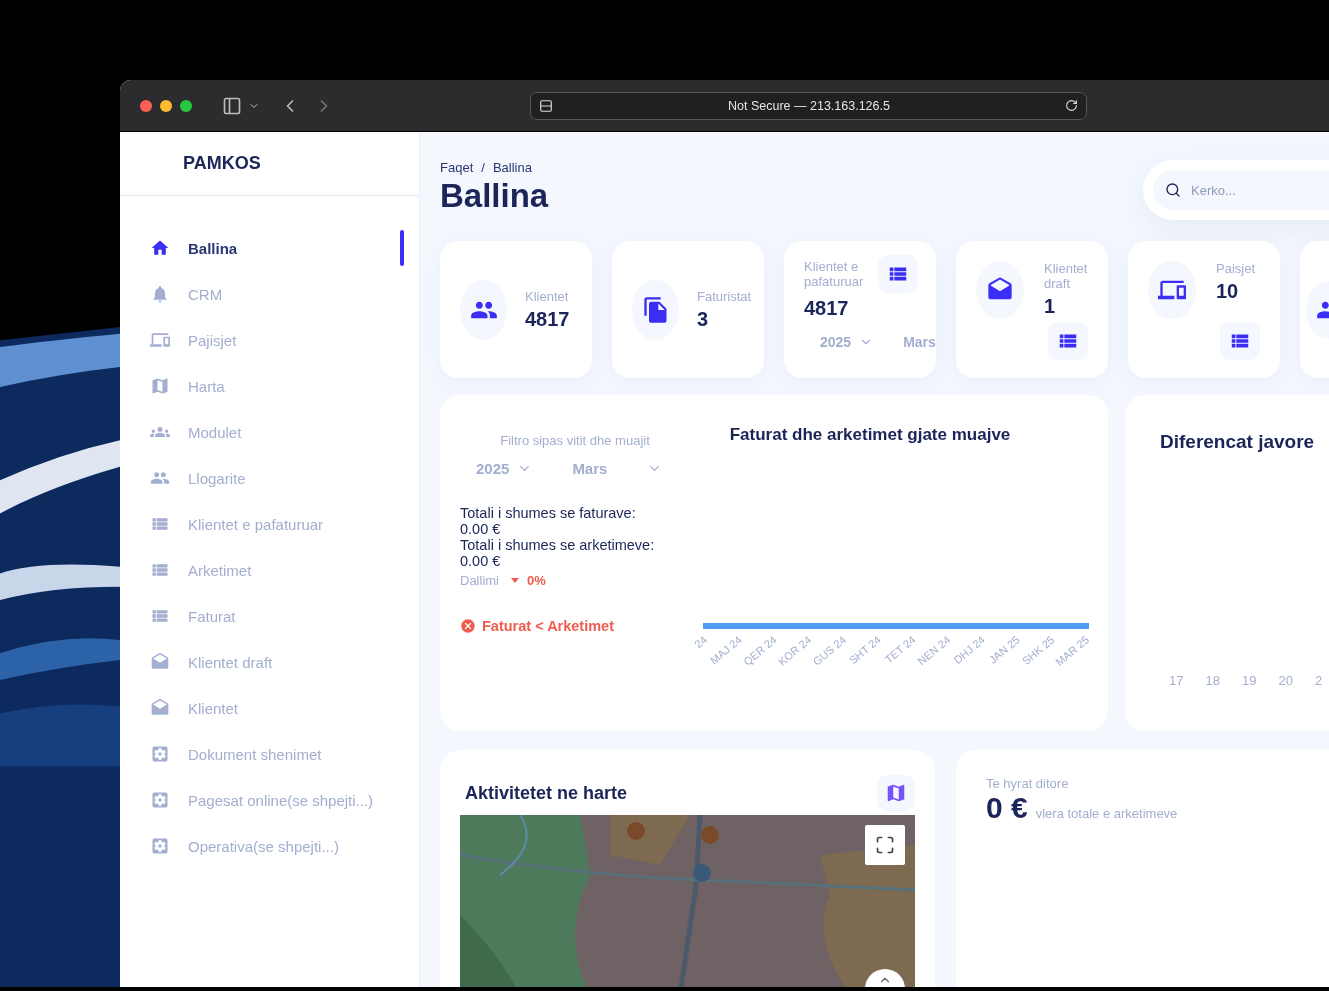 The width and height of the screenshot is (1329, 991). Describe the element at coordinates (546, 793) in the screenshot. I see `card-title: Aktivitetet ne harte` at that location.